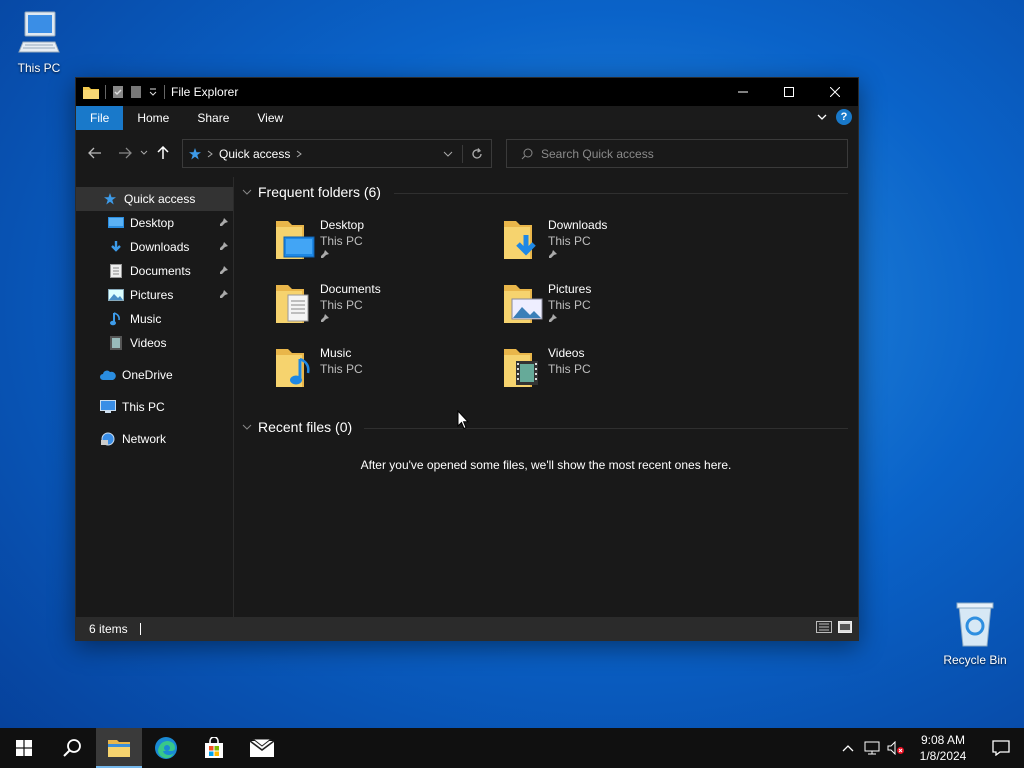 This screenshot has width=1024, height=768. What do you see at coordinates (39, 32) in the screenshot?
I see `computer-icon` at bounding box center [39, 32].